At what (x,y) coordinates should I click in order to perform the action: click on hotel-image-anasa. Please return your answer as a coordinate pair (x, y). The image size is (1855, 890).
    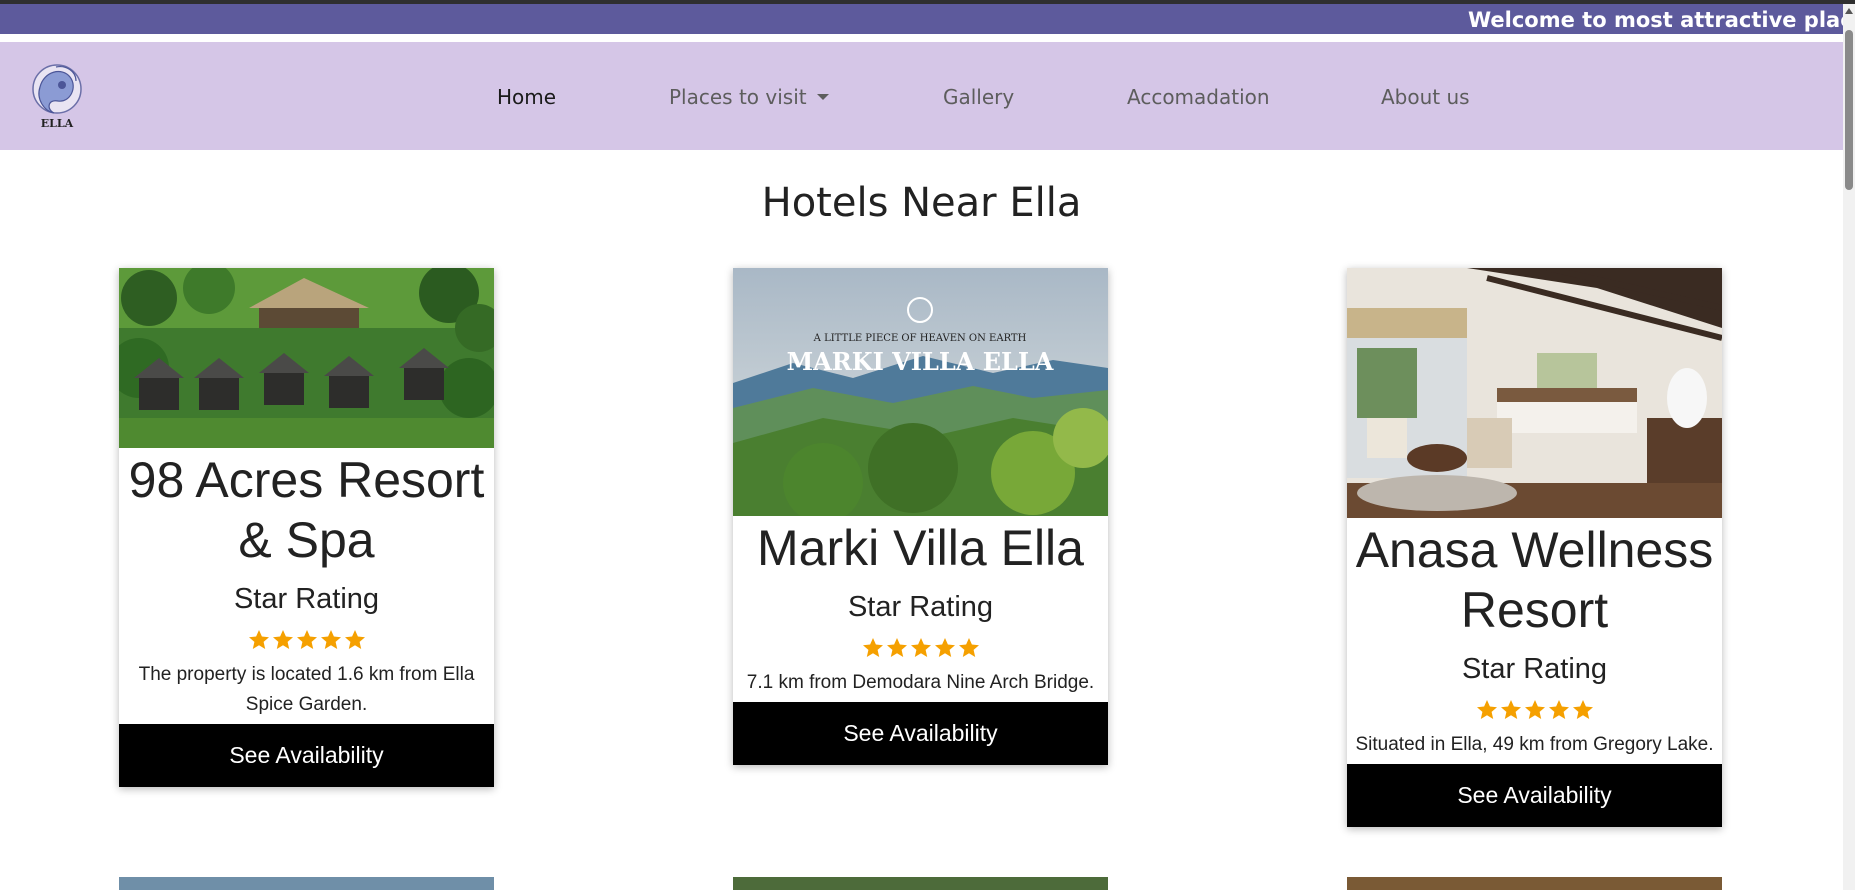
    Looking at the image, I should click on (1534, 393).